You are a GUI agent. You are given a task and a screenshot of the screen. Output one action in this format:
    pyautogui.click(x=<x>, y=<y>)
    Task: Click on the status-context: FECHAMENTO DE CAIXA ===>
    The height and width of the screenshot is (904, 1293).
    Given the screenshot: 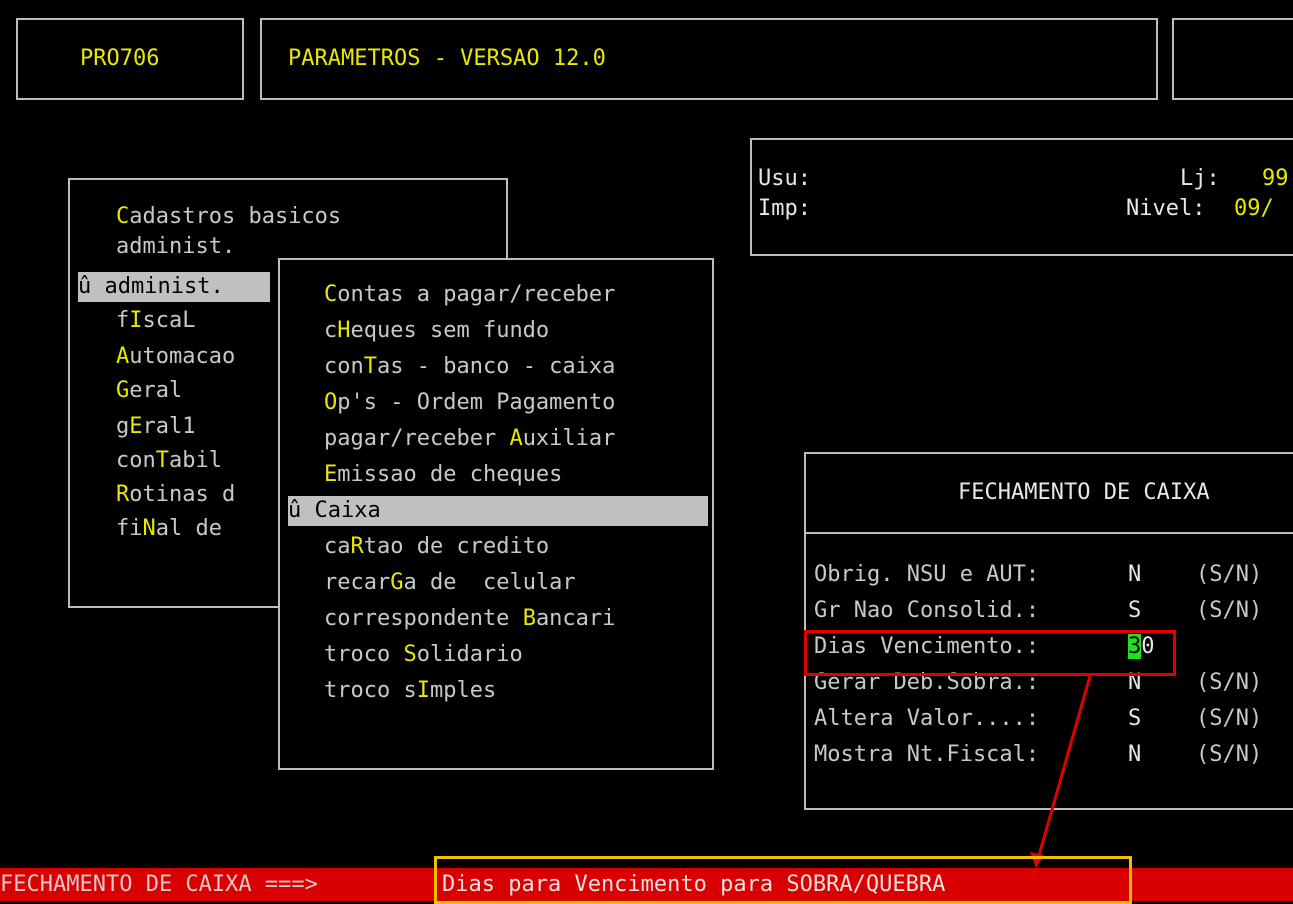 What is the action you would take?
    pyautogui.click(x=159, y=884)
    